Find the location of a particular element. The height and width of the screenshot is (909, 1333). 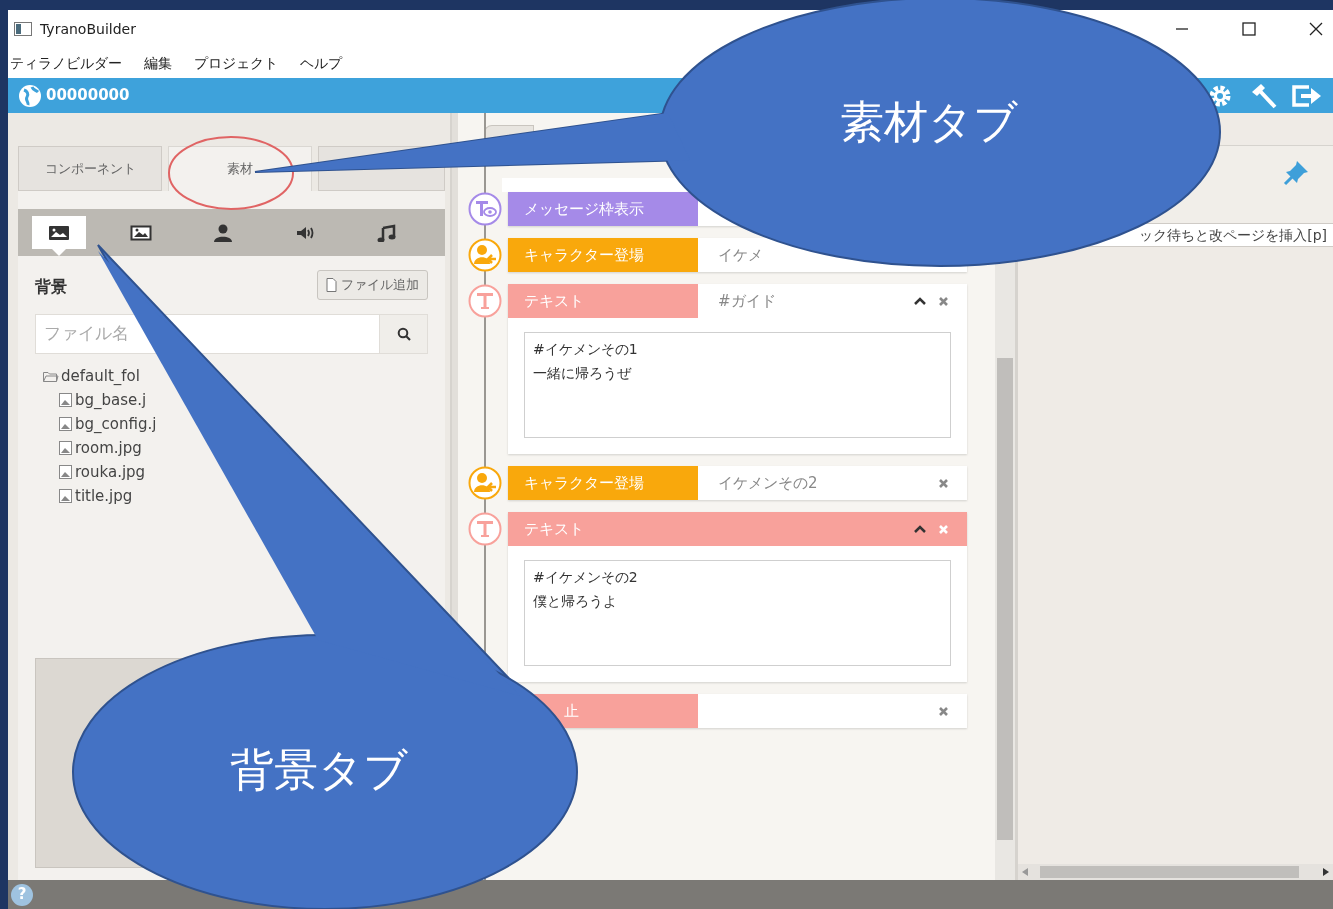

add-file-button: ファイル追加 is located at coordinates (372, 285).